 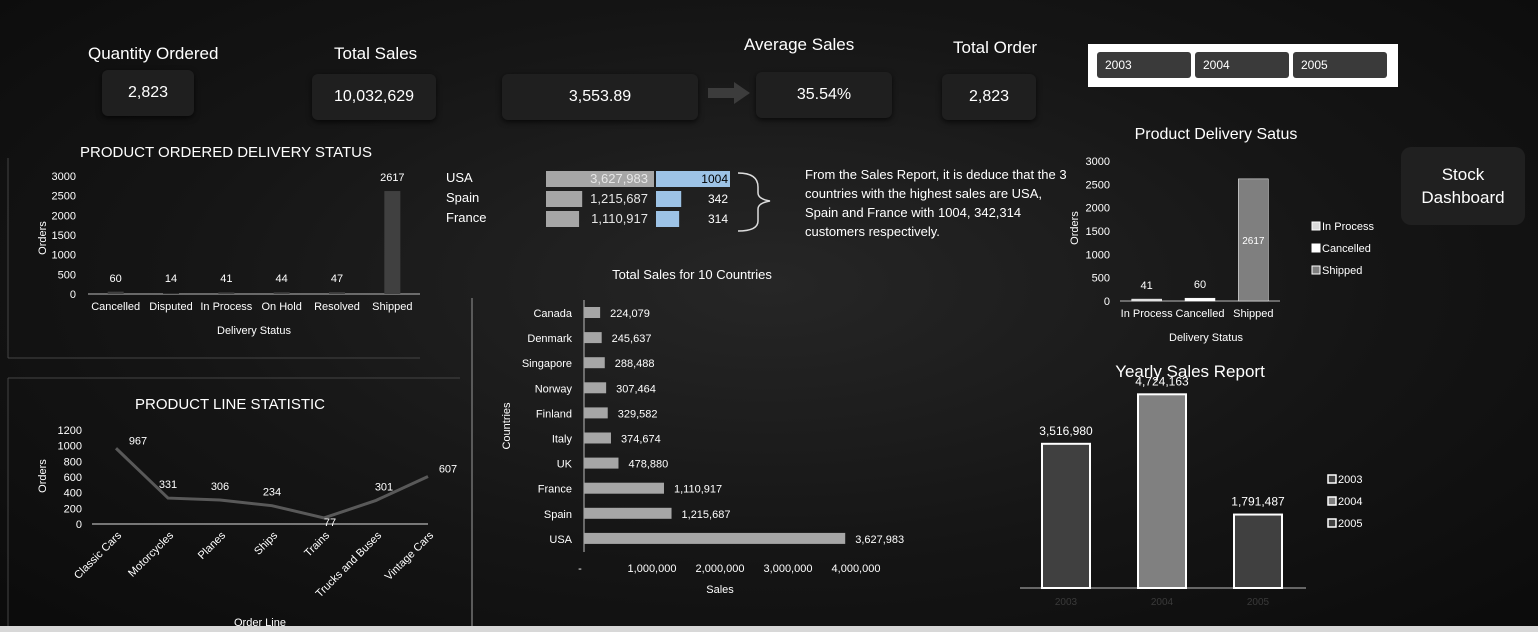 What do you see at coordinates (459, 177) in the screenshot?
I see `country-name: USA` at bounding box center [459, 177].